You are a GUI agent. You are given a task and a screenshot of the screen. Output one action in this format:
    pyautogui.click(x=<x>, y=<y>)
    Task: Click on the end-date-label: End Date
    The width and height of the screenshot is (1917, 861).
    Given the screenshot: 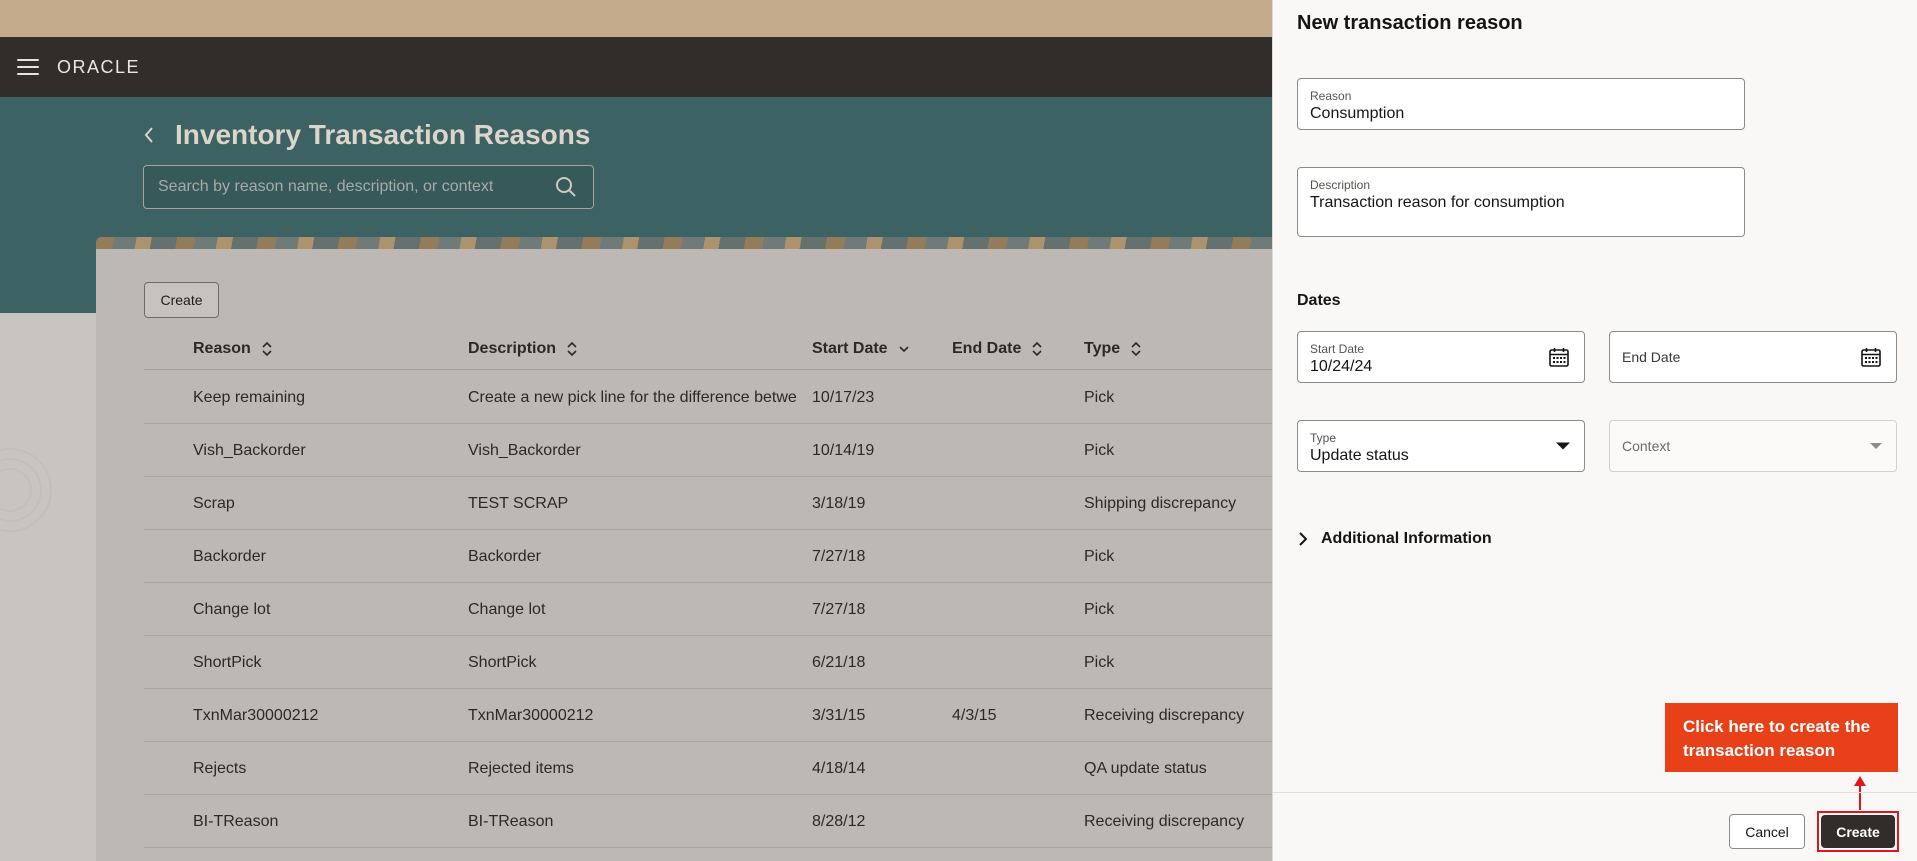 What is the action you would take?
    pyautogui.click(x=1651, y=357)
    